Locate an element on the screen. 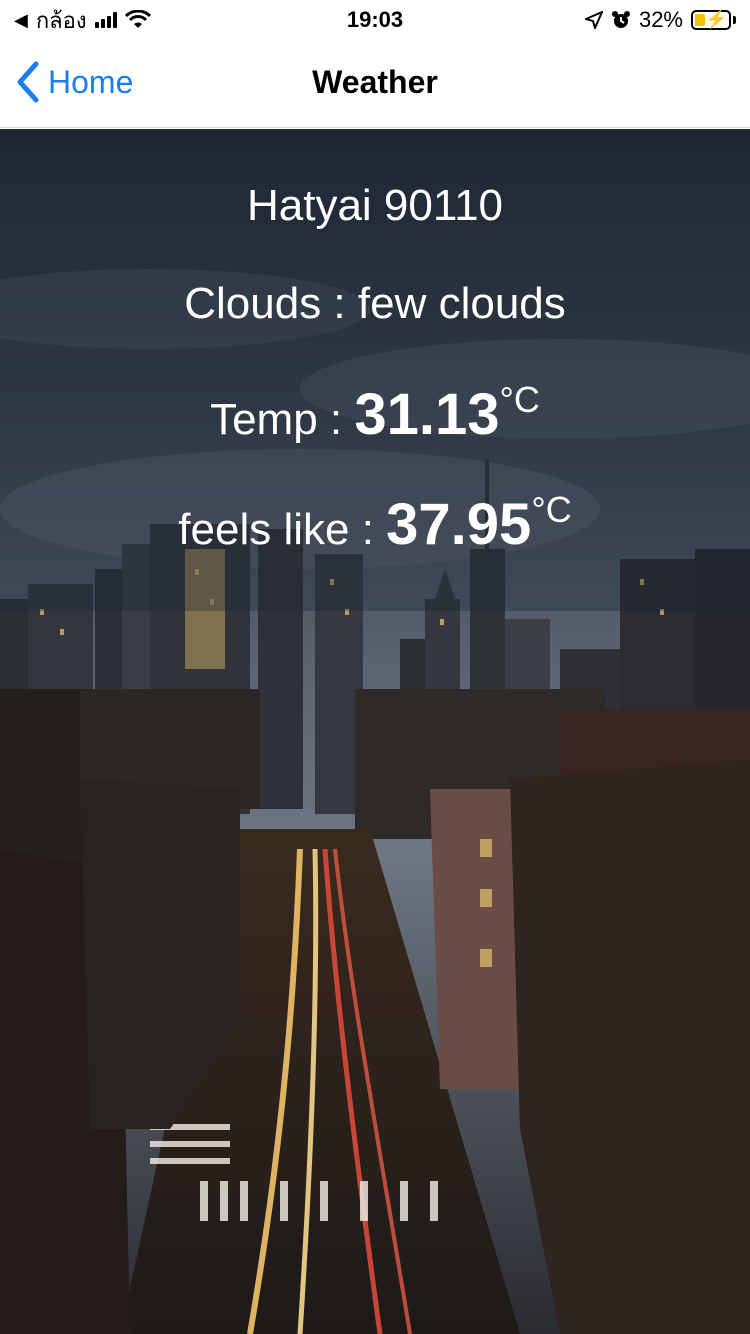  back-arrow-icon: ◀ is located at coordinates (21, 20).